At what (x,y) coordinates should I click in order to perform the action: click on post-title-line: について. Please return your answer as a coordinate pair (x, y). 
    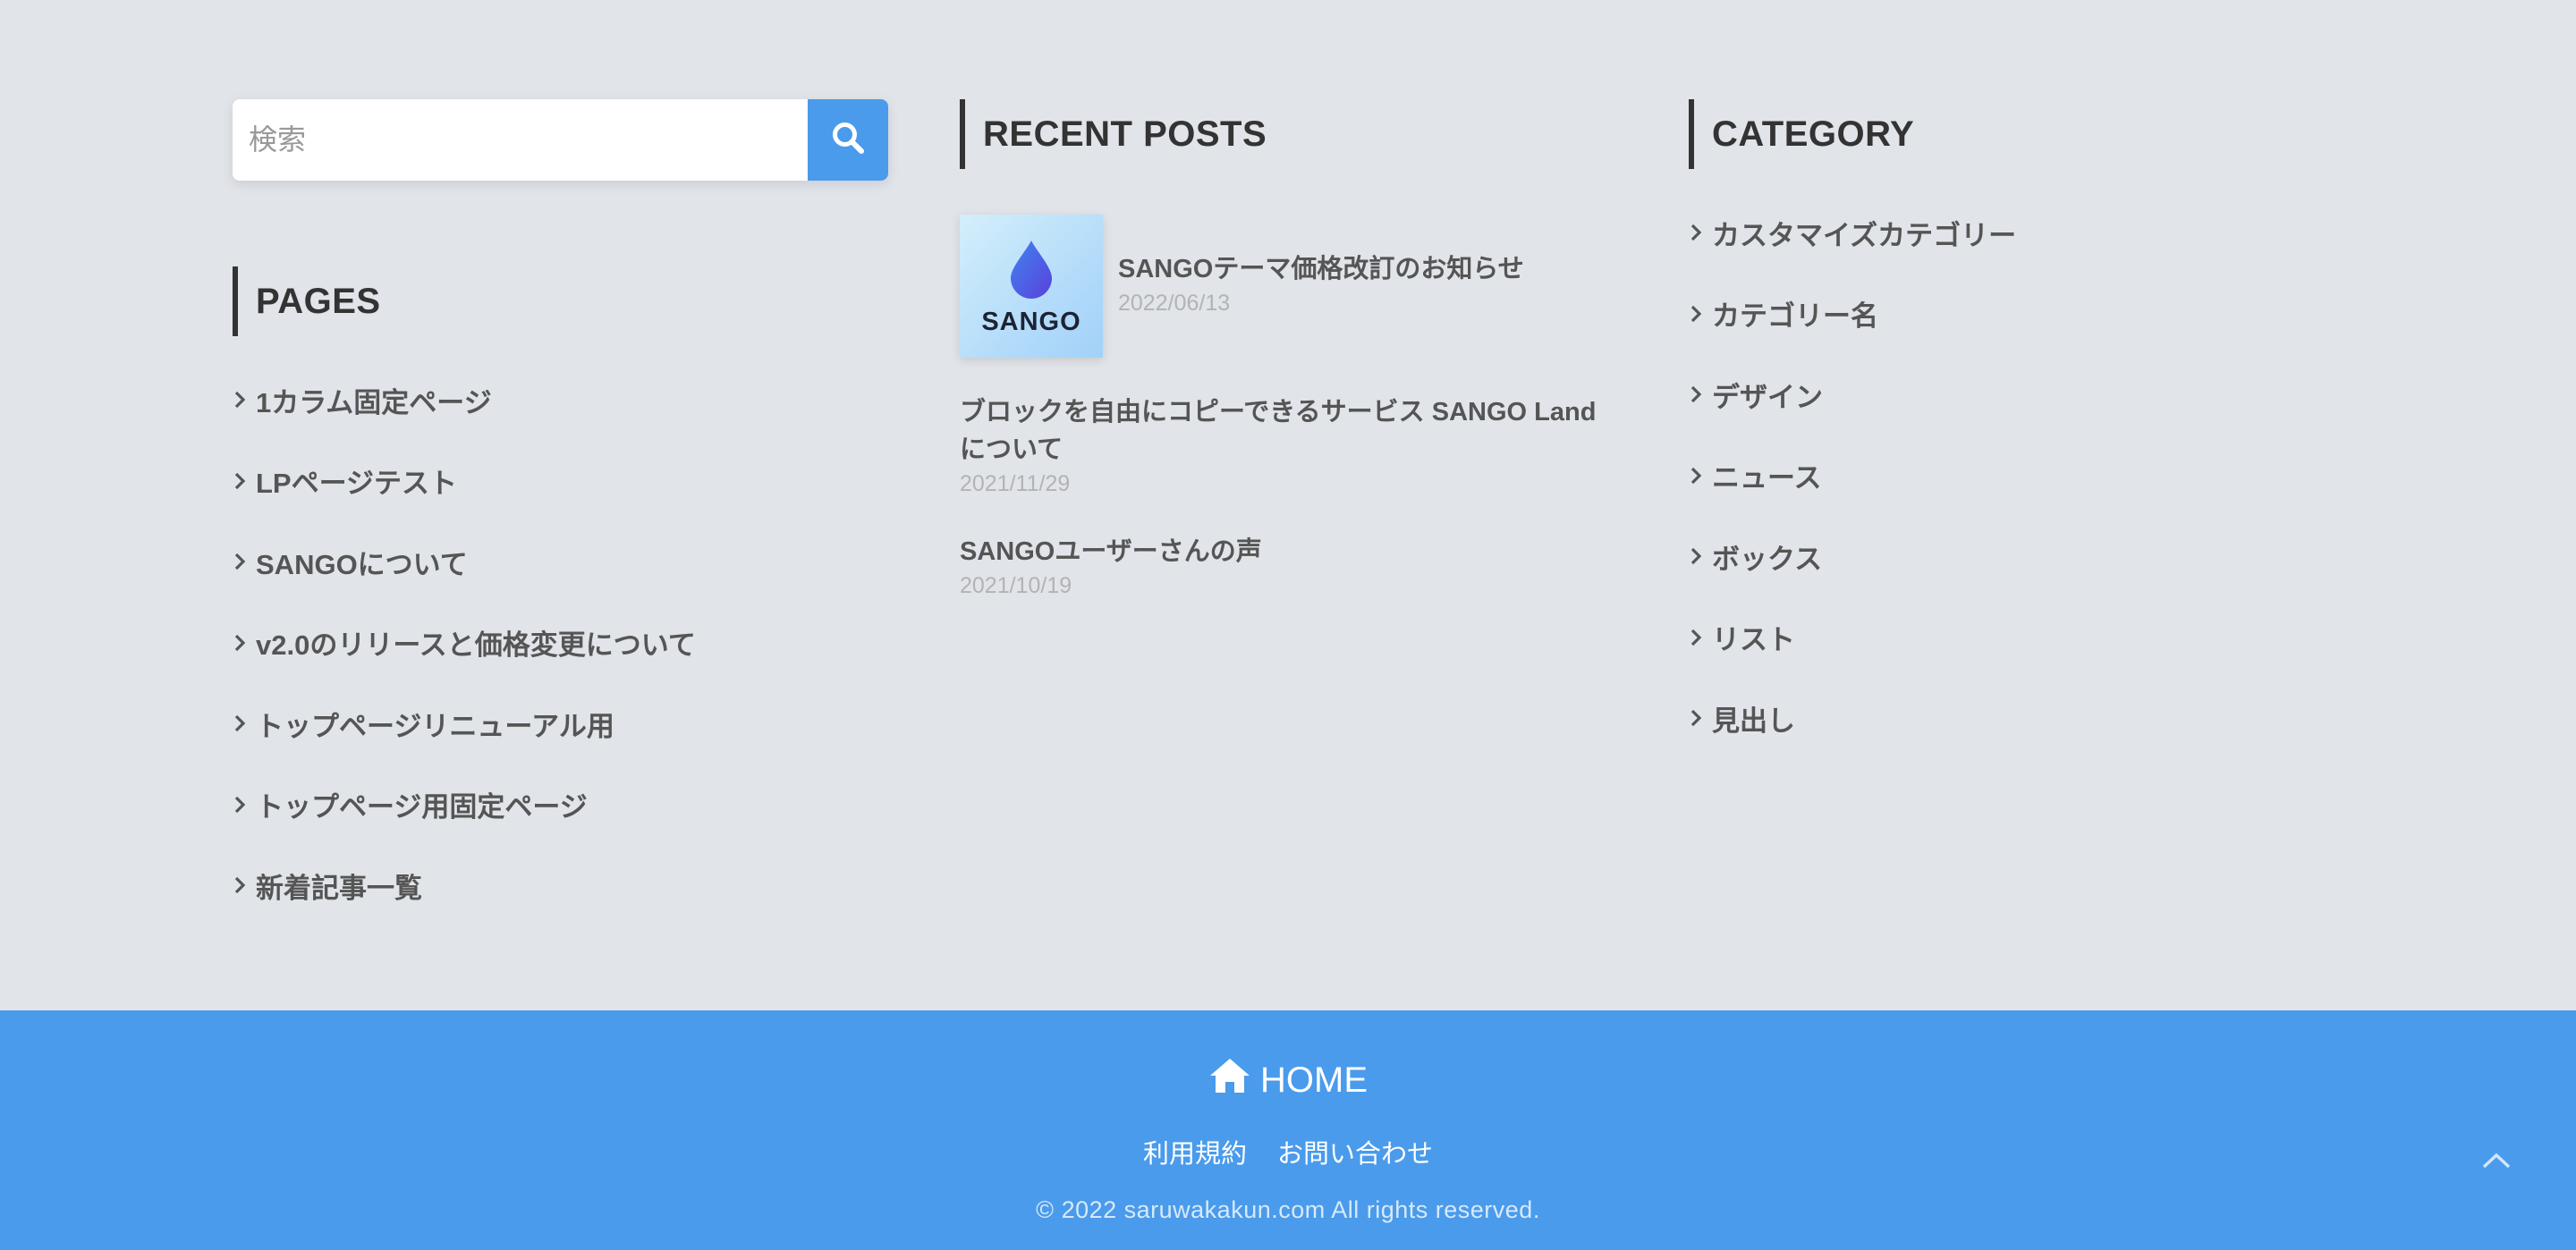
    Looking at the image, I should click on (1011, 450).